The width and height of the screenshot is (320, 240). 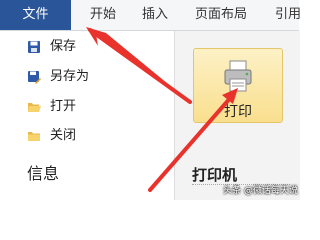 What do you see at coordinates (221, 15) in the screenshot?
I see `tab-page-layout: 页面布局` at bounding box center [221, 15].